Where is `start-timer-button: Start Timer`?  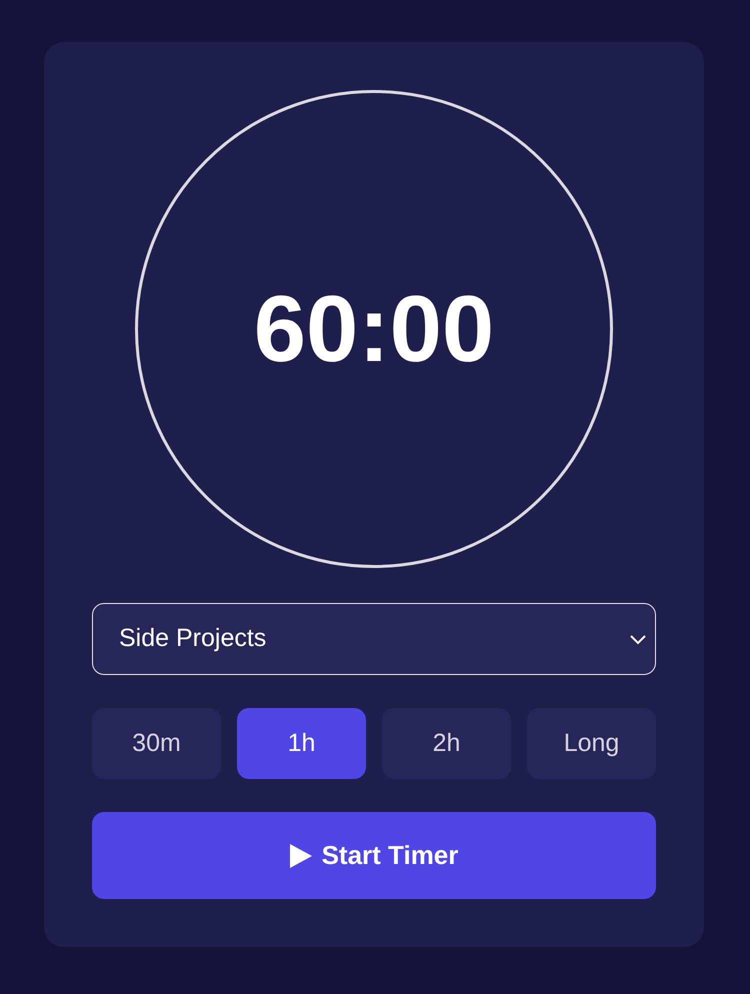
start-timer-button: Start Timer is located at coordinates (374, 855).